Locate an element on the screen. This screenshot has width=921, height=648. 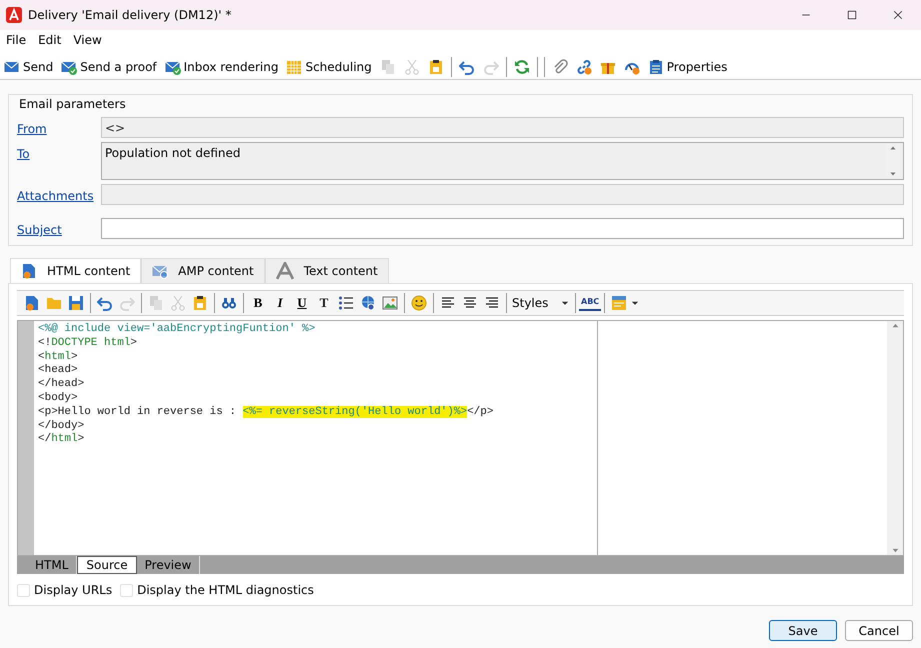
field-link: To is located at coordinates (59, 152).